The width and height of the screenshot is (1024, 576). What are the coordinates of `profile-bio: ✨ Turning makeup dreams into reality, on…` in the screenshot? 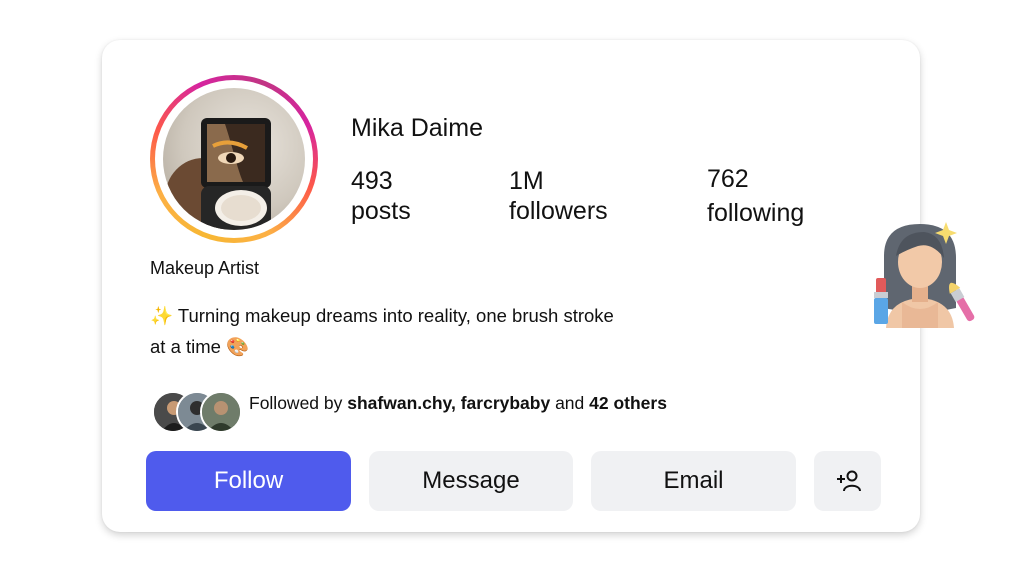 It's located at (410, 331).